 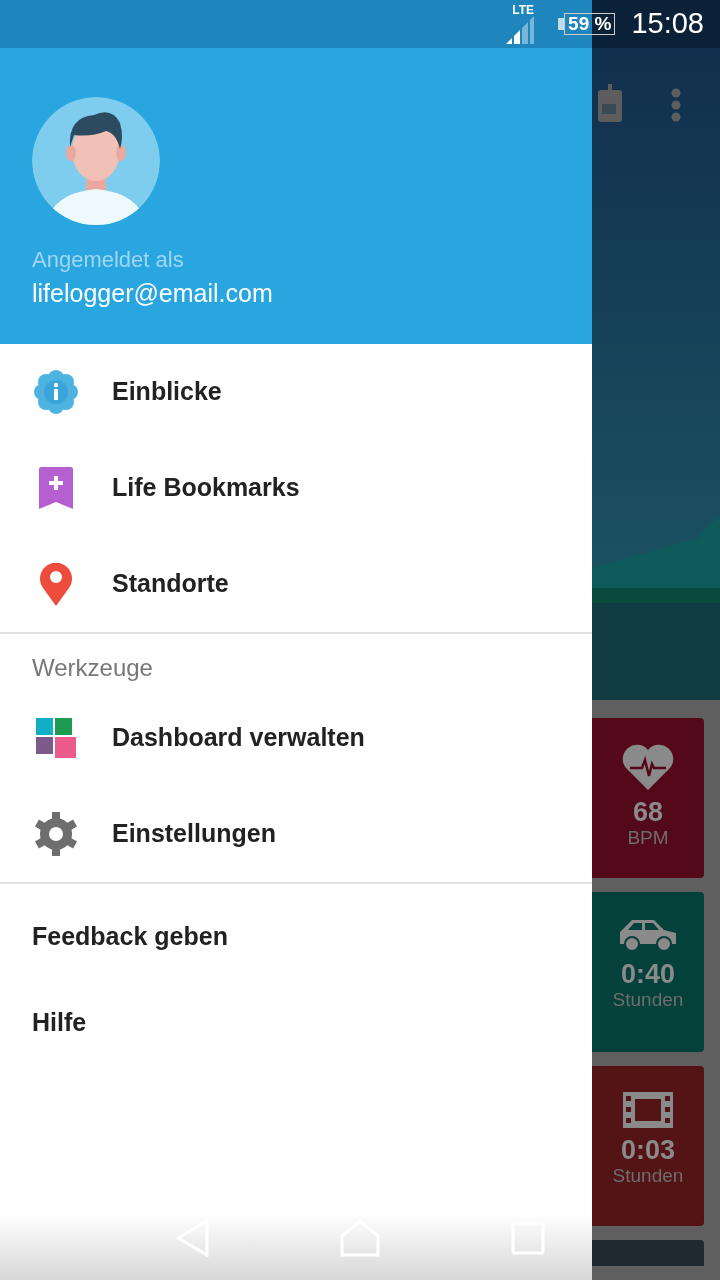 I want to click on signed-in-label: Angemeldet als, so click(x=108, y=260).